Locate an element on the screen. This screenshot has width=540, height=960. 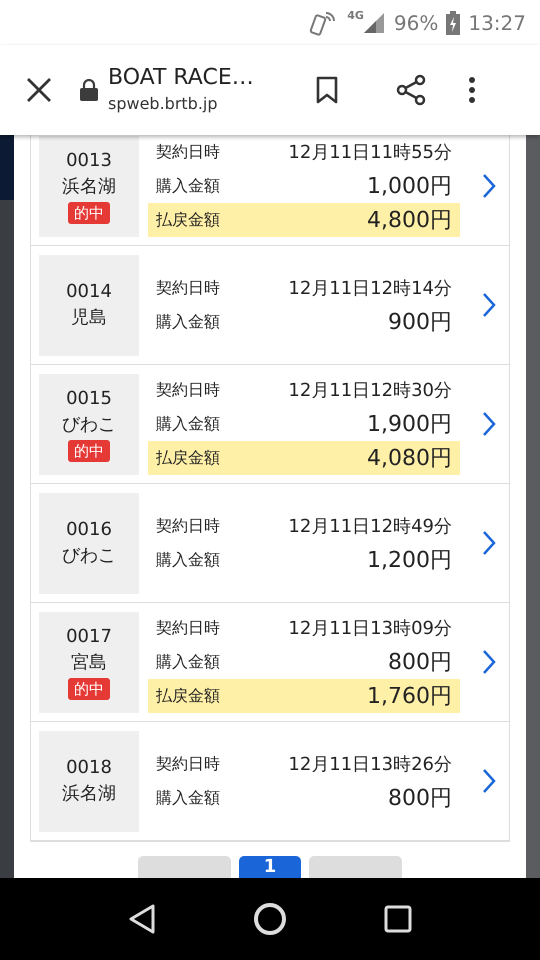
ticket-number: 0017 is located at coordinates (89, 637).